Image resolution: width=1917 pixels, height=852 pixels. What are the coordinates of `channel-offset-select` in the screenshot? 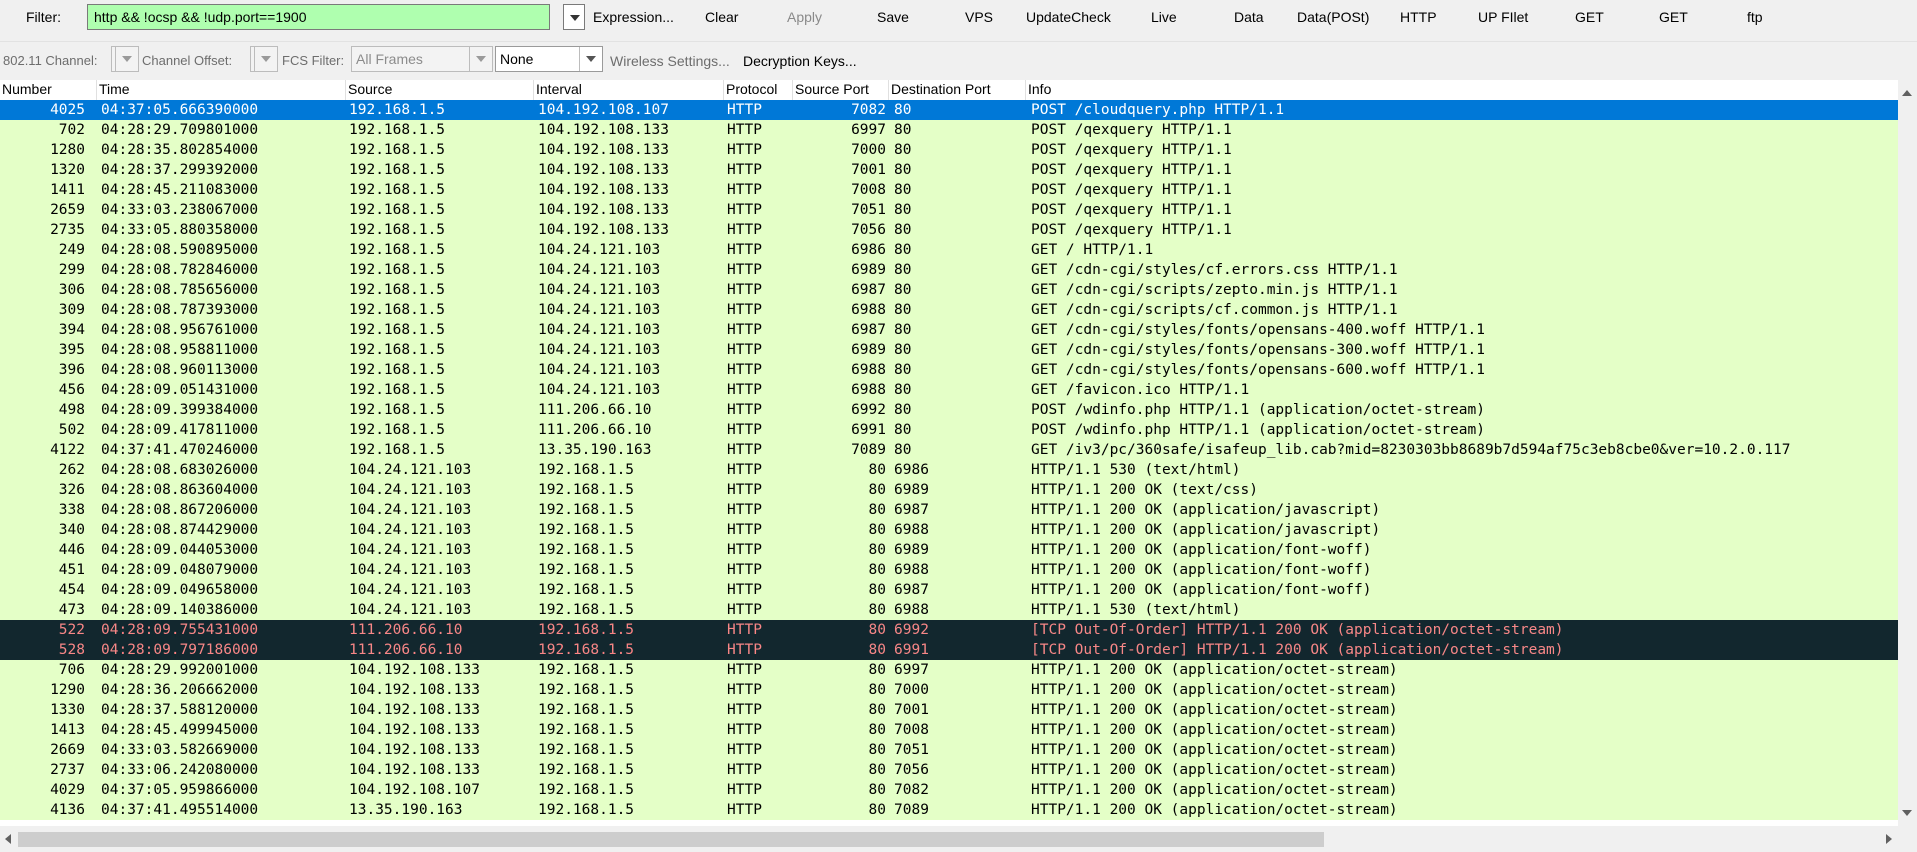 It's located at (264, 59).